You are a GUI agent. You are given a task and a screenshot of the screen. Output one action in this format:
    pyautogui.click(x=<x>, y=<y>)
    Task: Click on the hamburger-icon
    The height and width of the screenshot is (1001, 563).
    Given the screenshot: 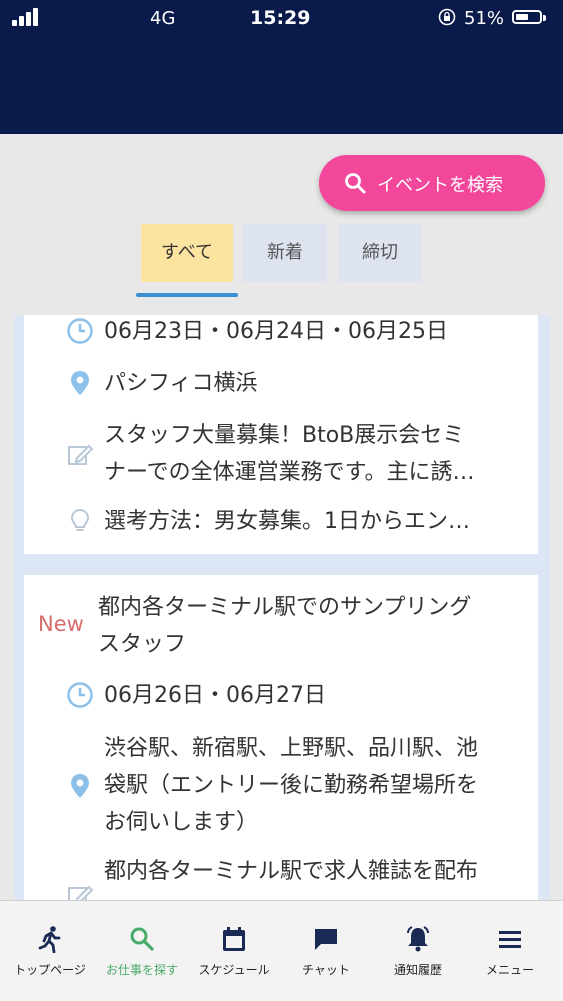 What is the action you would take?
    pyautogui.click(x=510, y=939)
    